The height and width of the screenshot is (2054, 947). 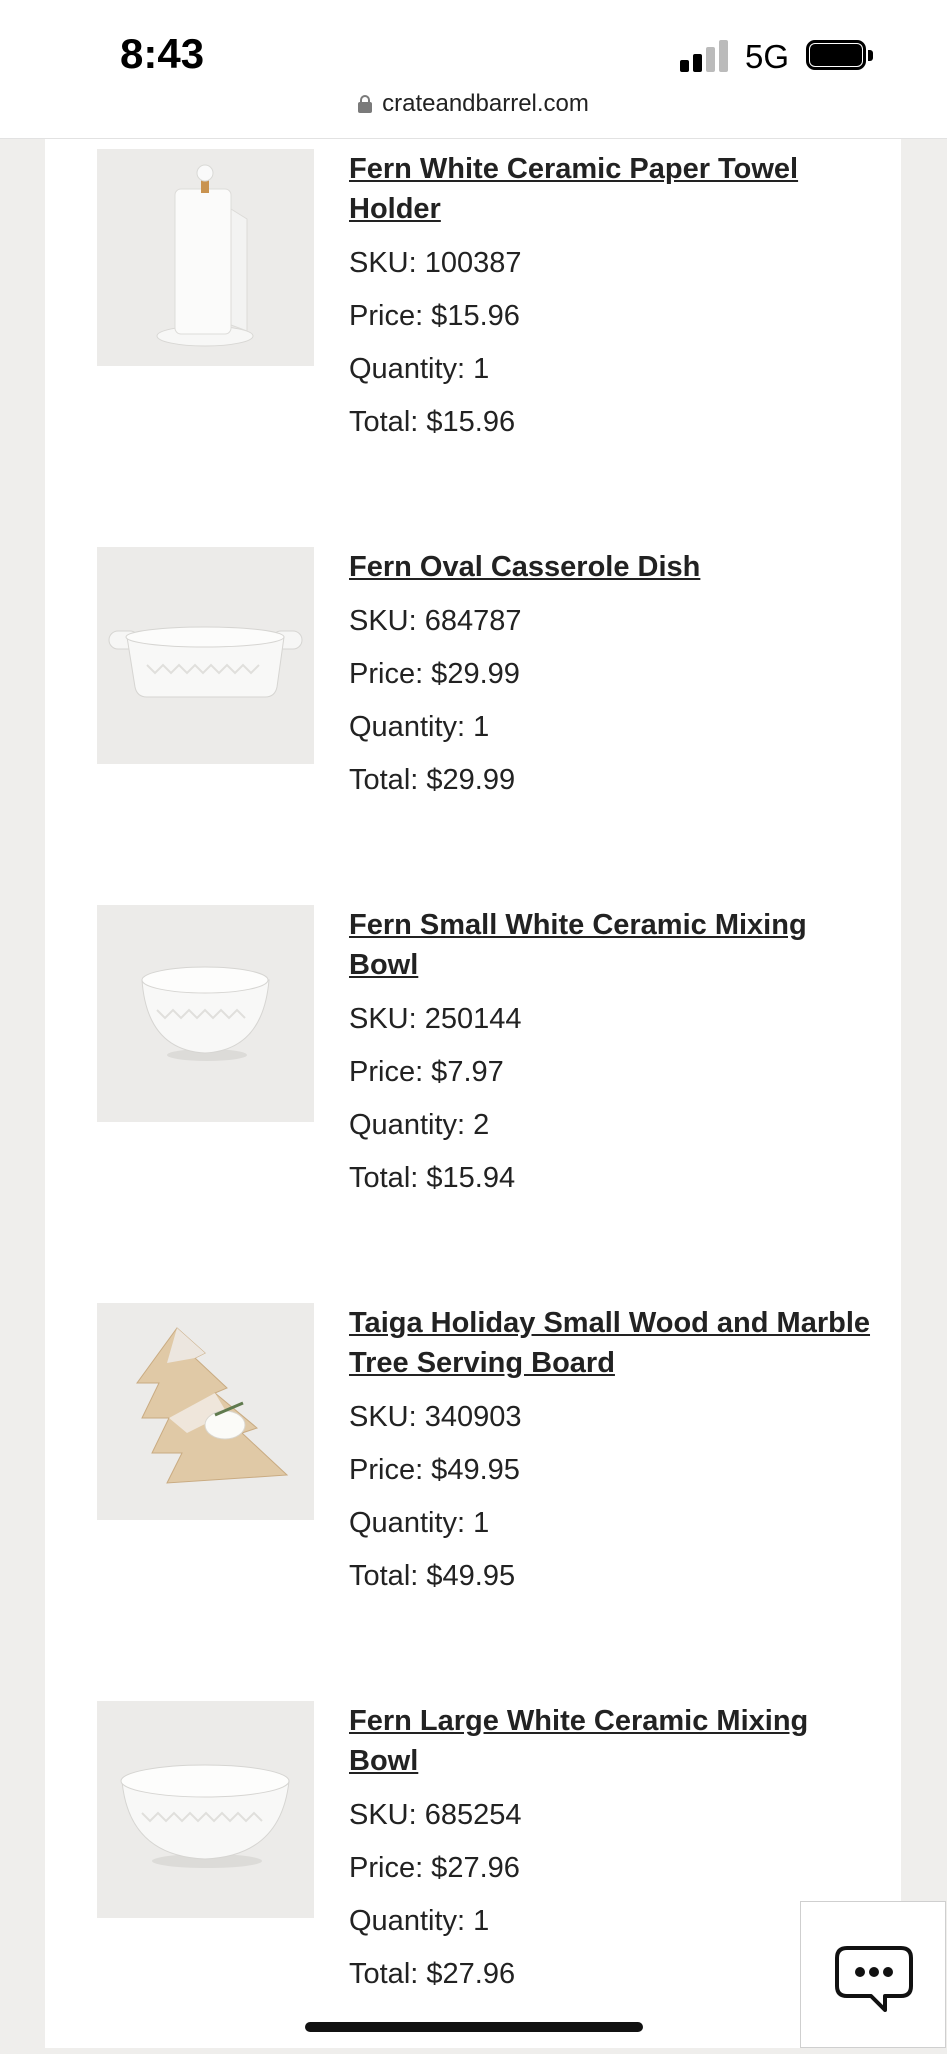 What do you see at coordinates (767, 56) in the screenshot?
I see `network-type: 5G` at bounding box center [767, 56].